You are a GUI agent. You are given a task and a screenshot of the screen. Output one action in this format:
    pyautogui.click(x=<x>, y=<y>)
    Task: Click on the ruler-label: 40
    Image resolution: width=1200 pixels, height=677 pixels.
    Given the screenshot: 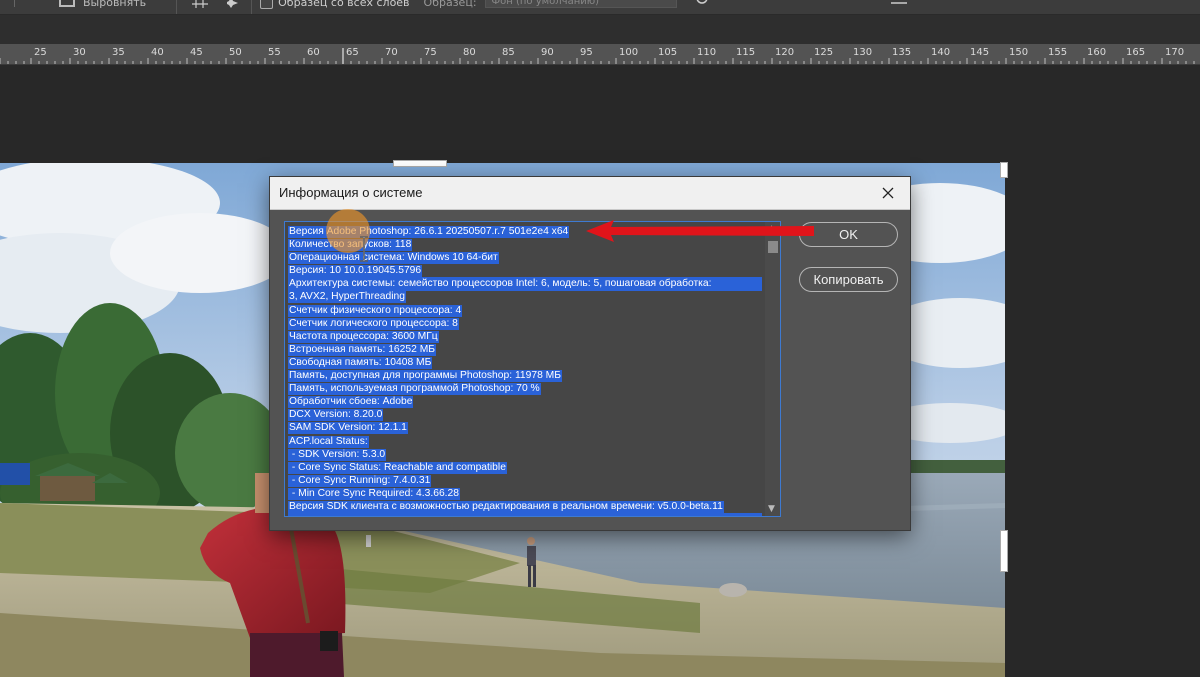 What is the action you would take?
    pyautogui.click(x=157, y=52)
    